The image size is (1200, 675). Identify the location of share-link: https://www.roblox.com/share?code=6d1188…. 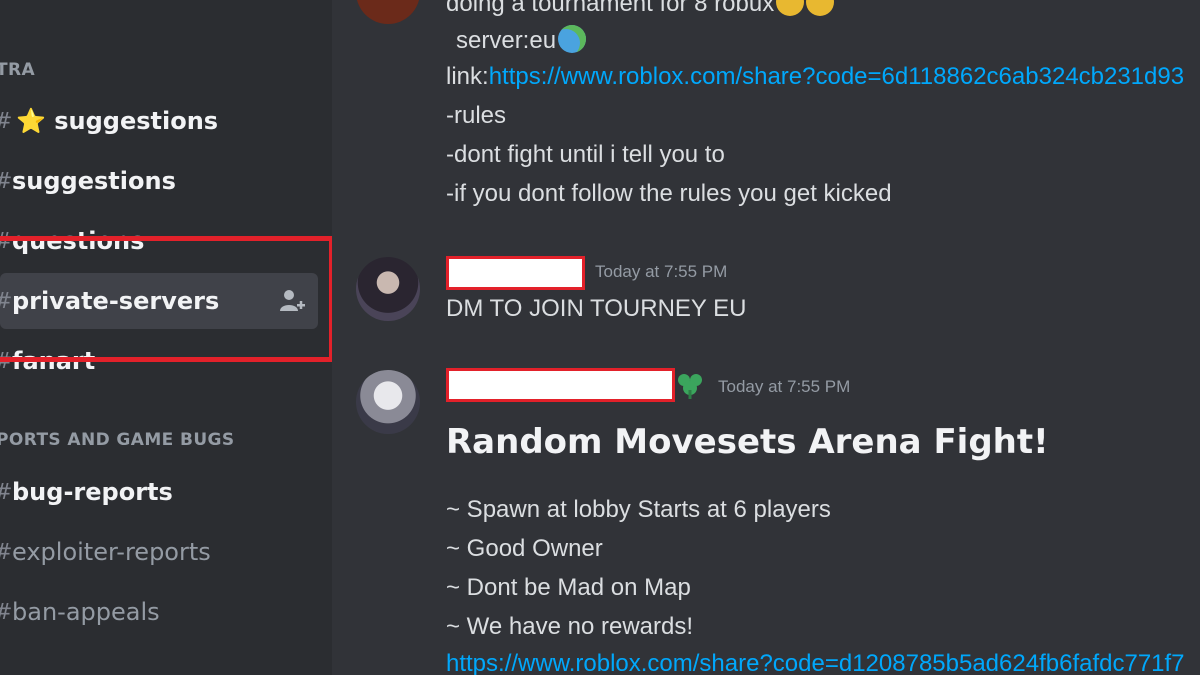
(836, 76).